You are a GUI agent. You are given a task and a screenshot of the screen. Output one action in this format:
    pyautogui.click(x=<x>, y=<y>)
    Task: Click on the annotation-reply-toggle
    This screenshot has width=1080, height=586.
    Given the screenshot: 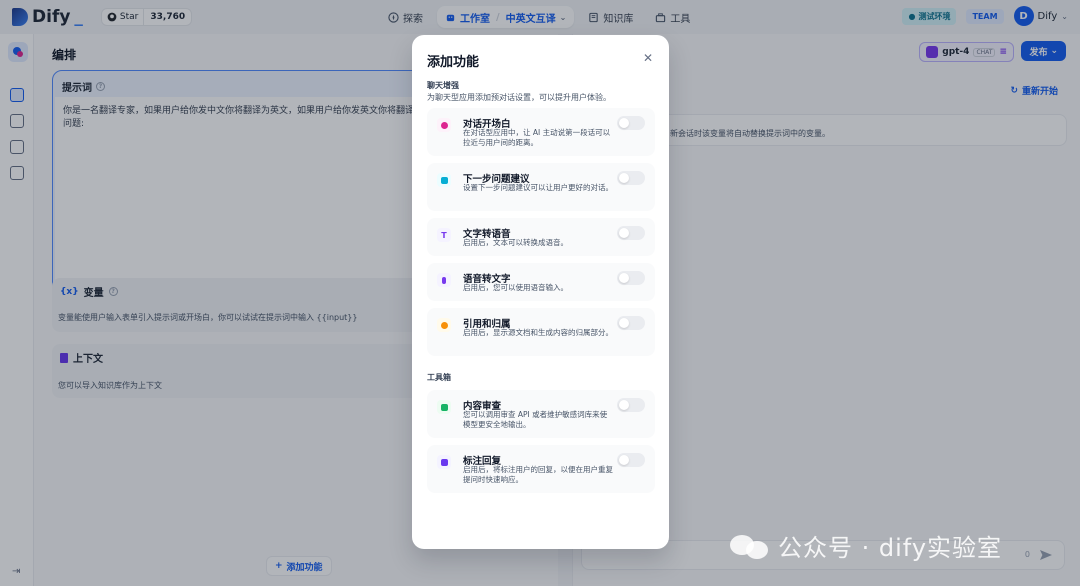 What is the action you would take?
    pyautogui.click(x=631, y=460)
    